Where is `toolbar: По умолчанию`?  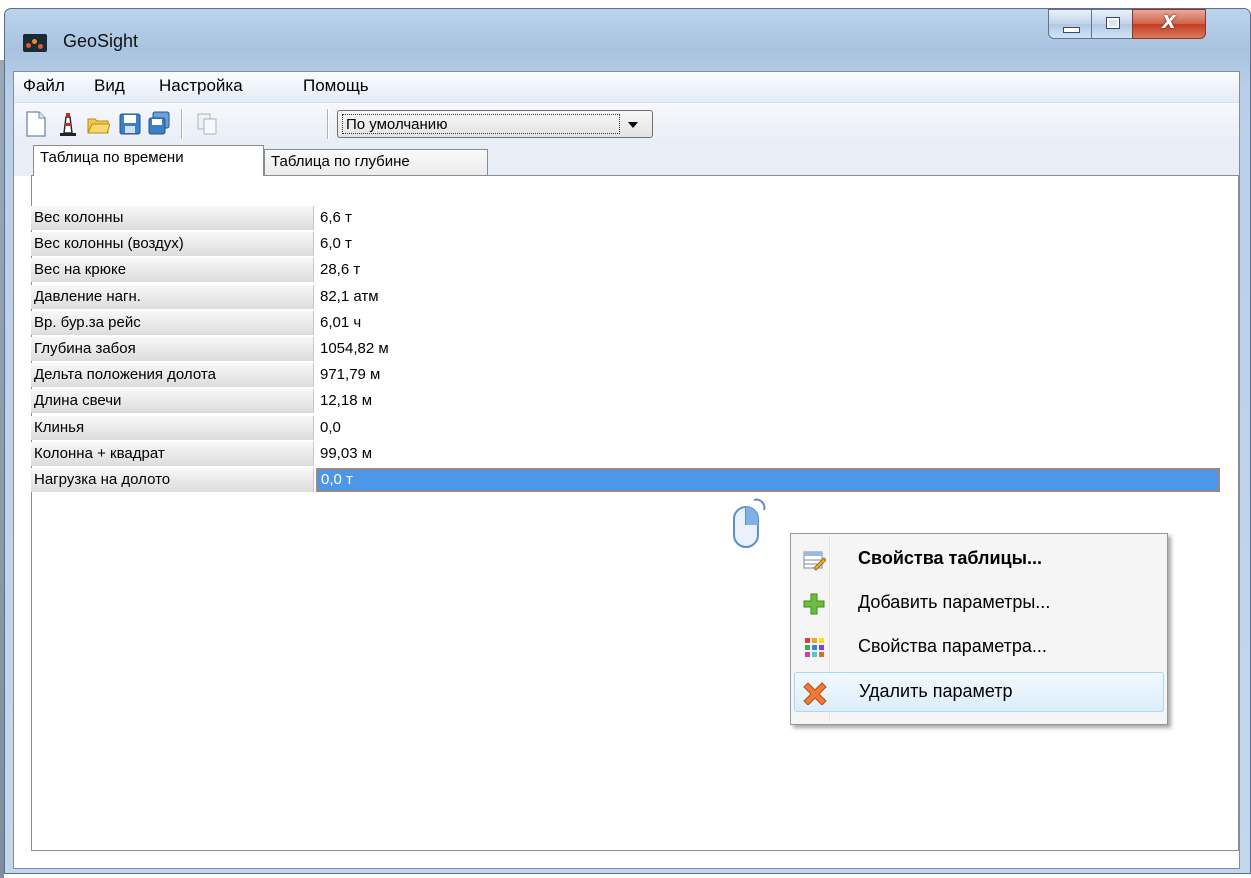
toolbar: По умолчанию is located at coordinates (626, 123).